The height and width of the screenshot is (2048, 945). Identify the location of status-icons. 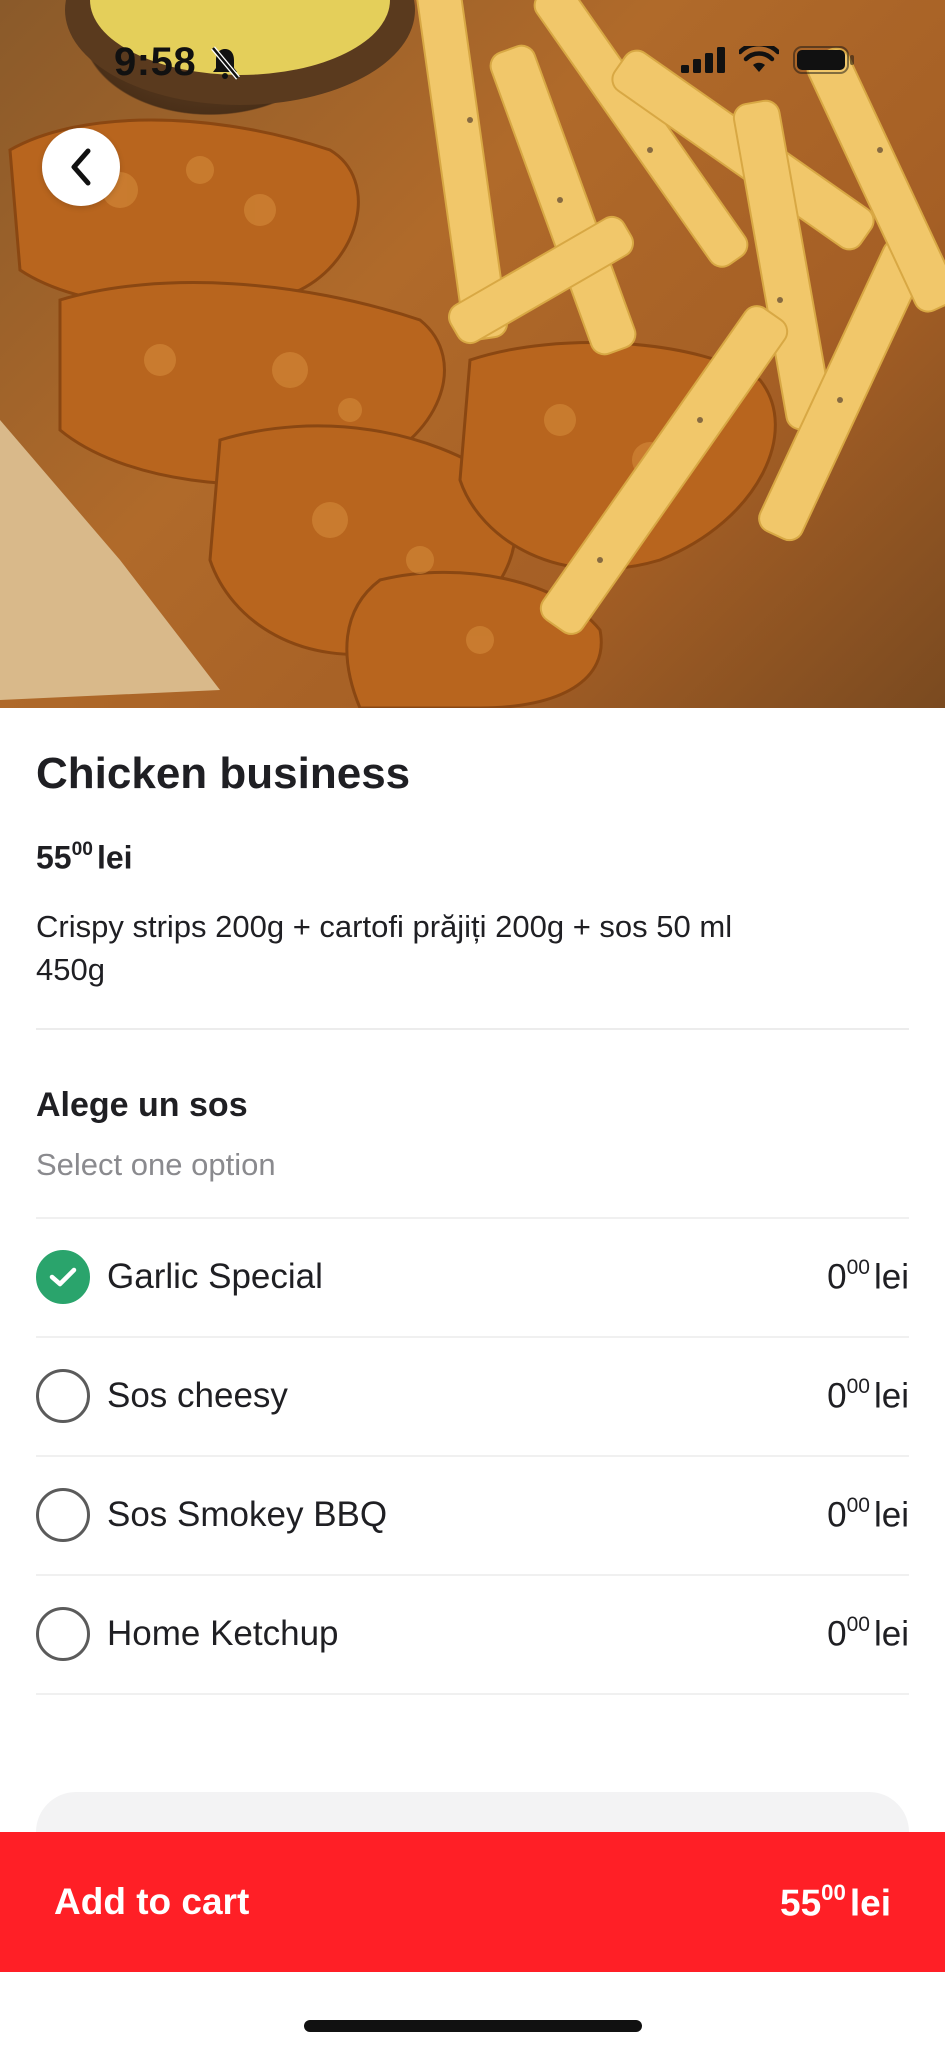
(768, 60).